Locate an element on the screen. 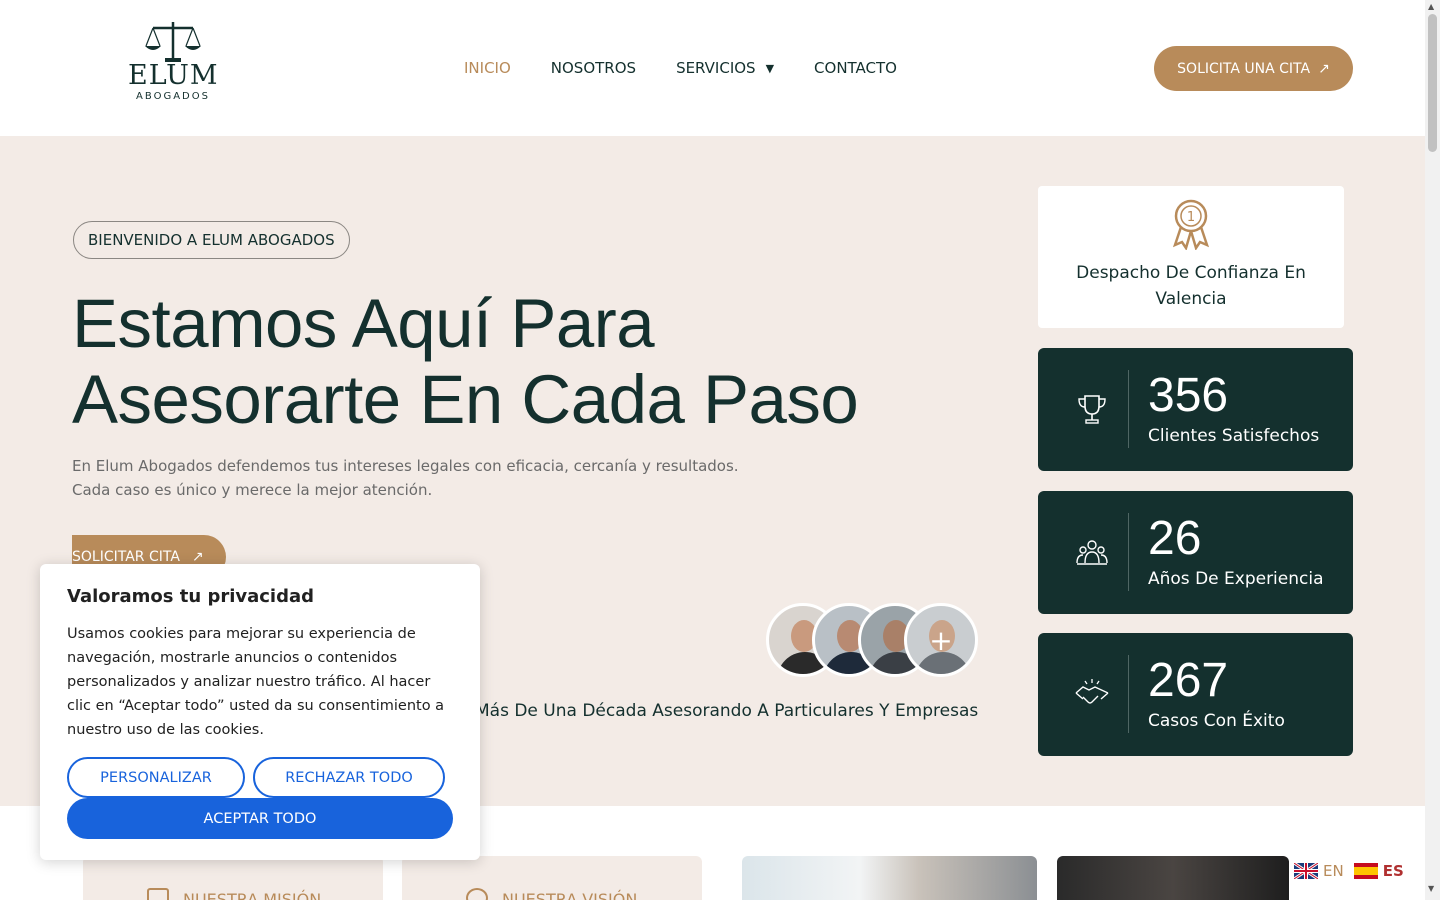  book-appointment-button: SOLICITA UNA CITA ↗ is located at coordinates (1253, 68).